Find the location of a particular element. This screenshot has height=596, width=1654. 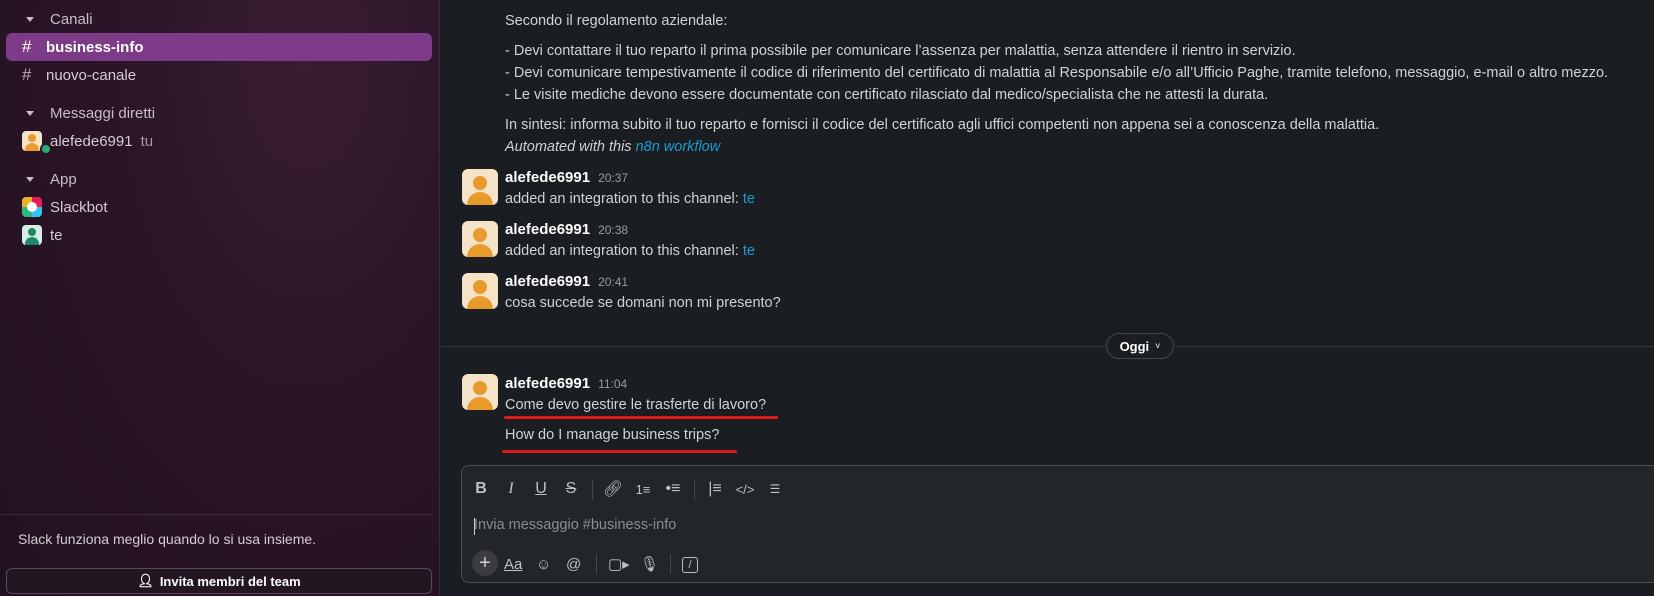

channel-name: nuovo-canale is located at coordinates (91, 75).